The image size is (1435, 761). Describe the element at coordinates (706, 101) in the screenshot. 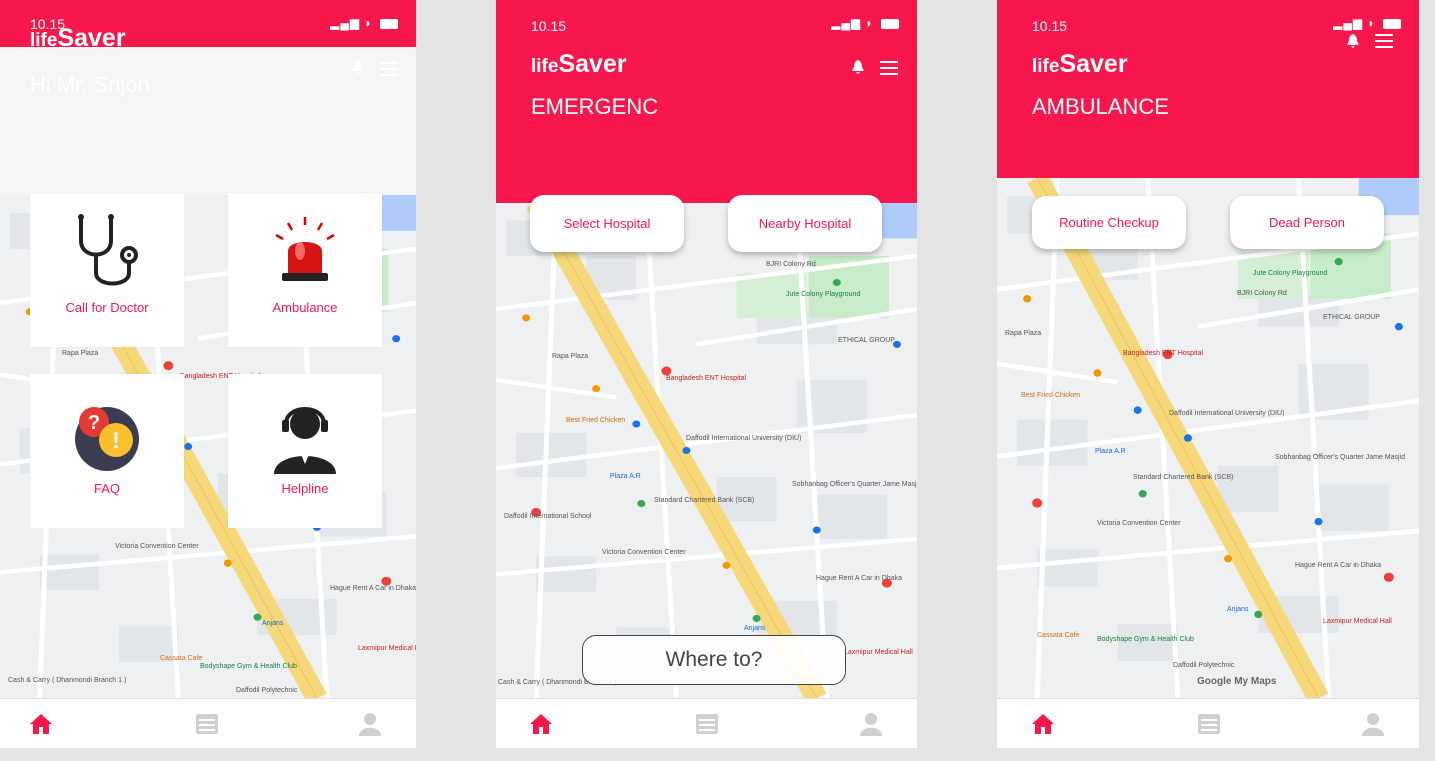

I see `header-bar: 10.15 ▂▄▆ ◗ lifeSaver EMERGENC` at that location.